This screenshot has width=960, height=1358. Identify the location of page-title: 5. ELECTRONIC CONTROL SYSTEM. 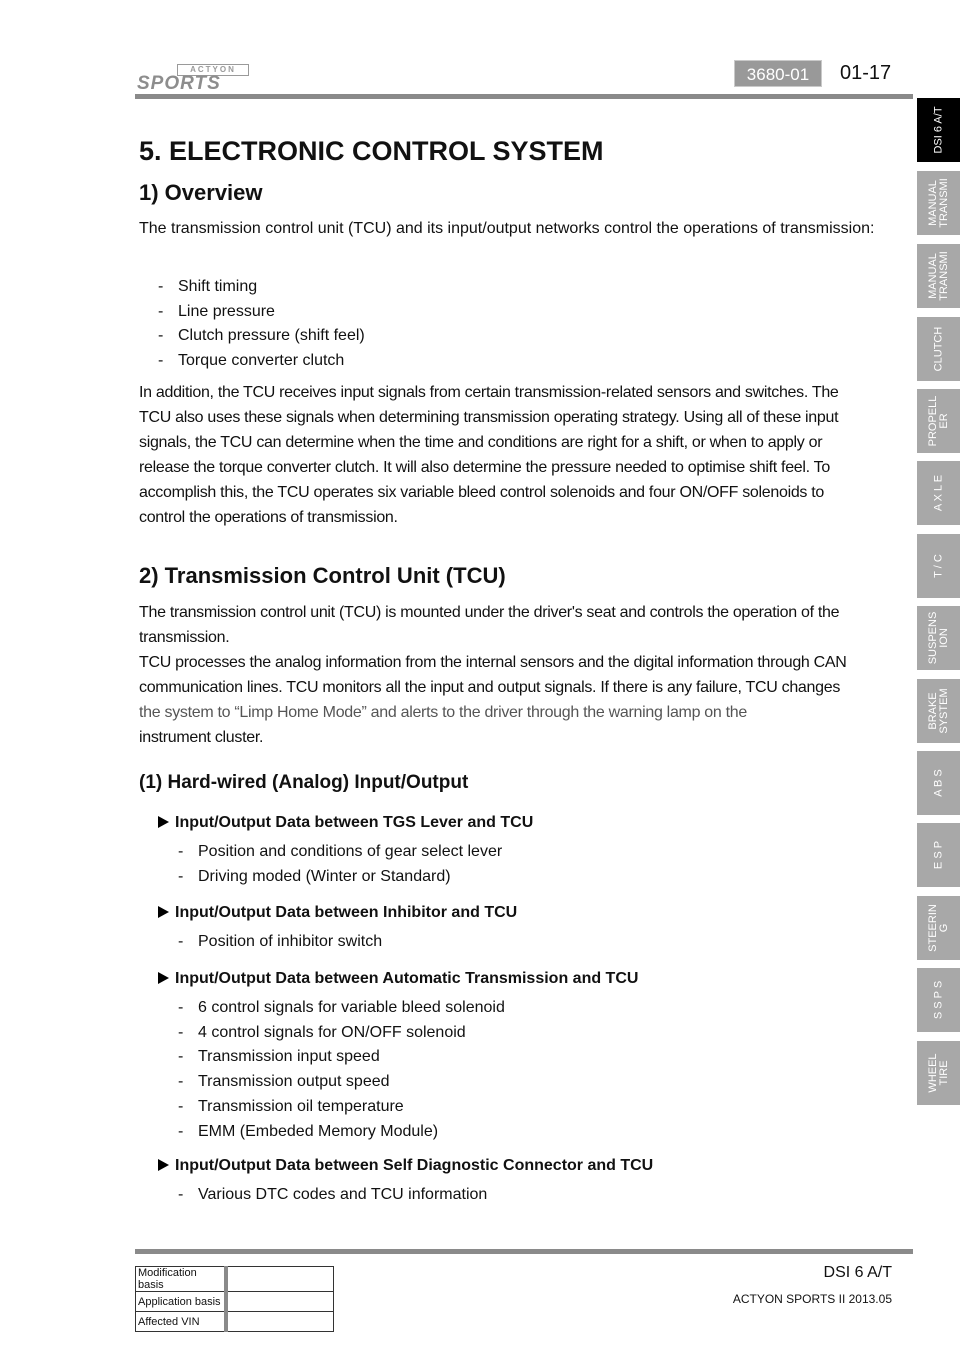
(371, 151).